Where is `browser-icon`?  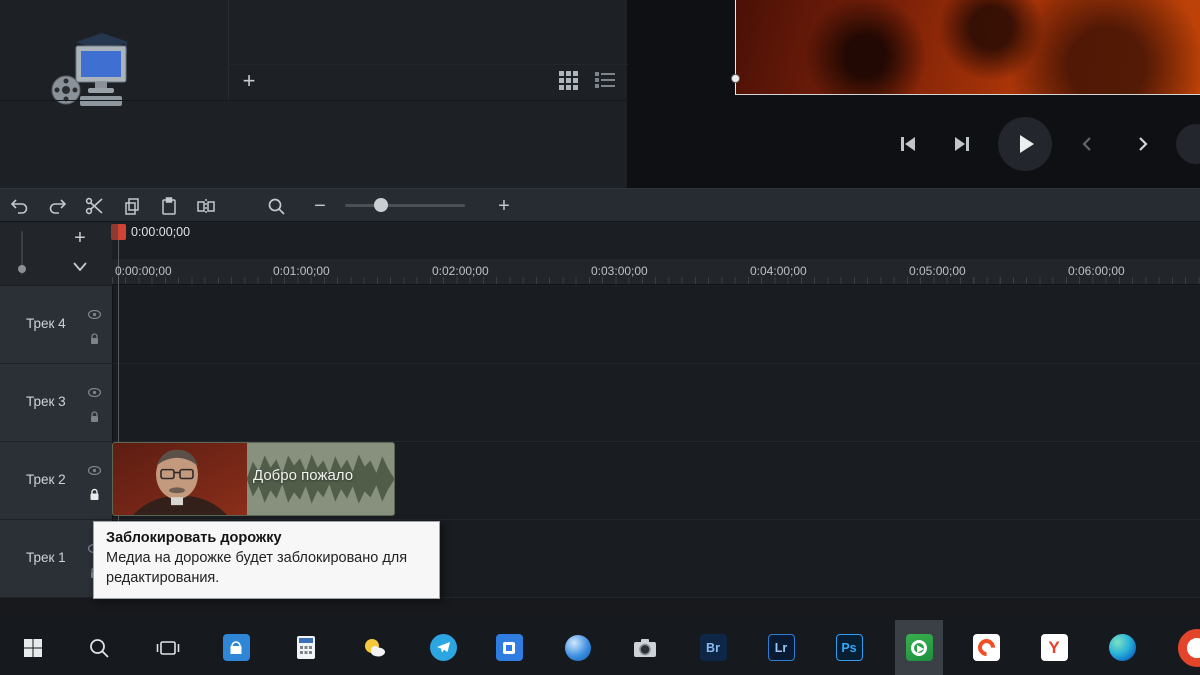
browser-icon is located at coordinates (578, 647).